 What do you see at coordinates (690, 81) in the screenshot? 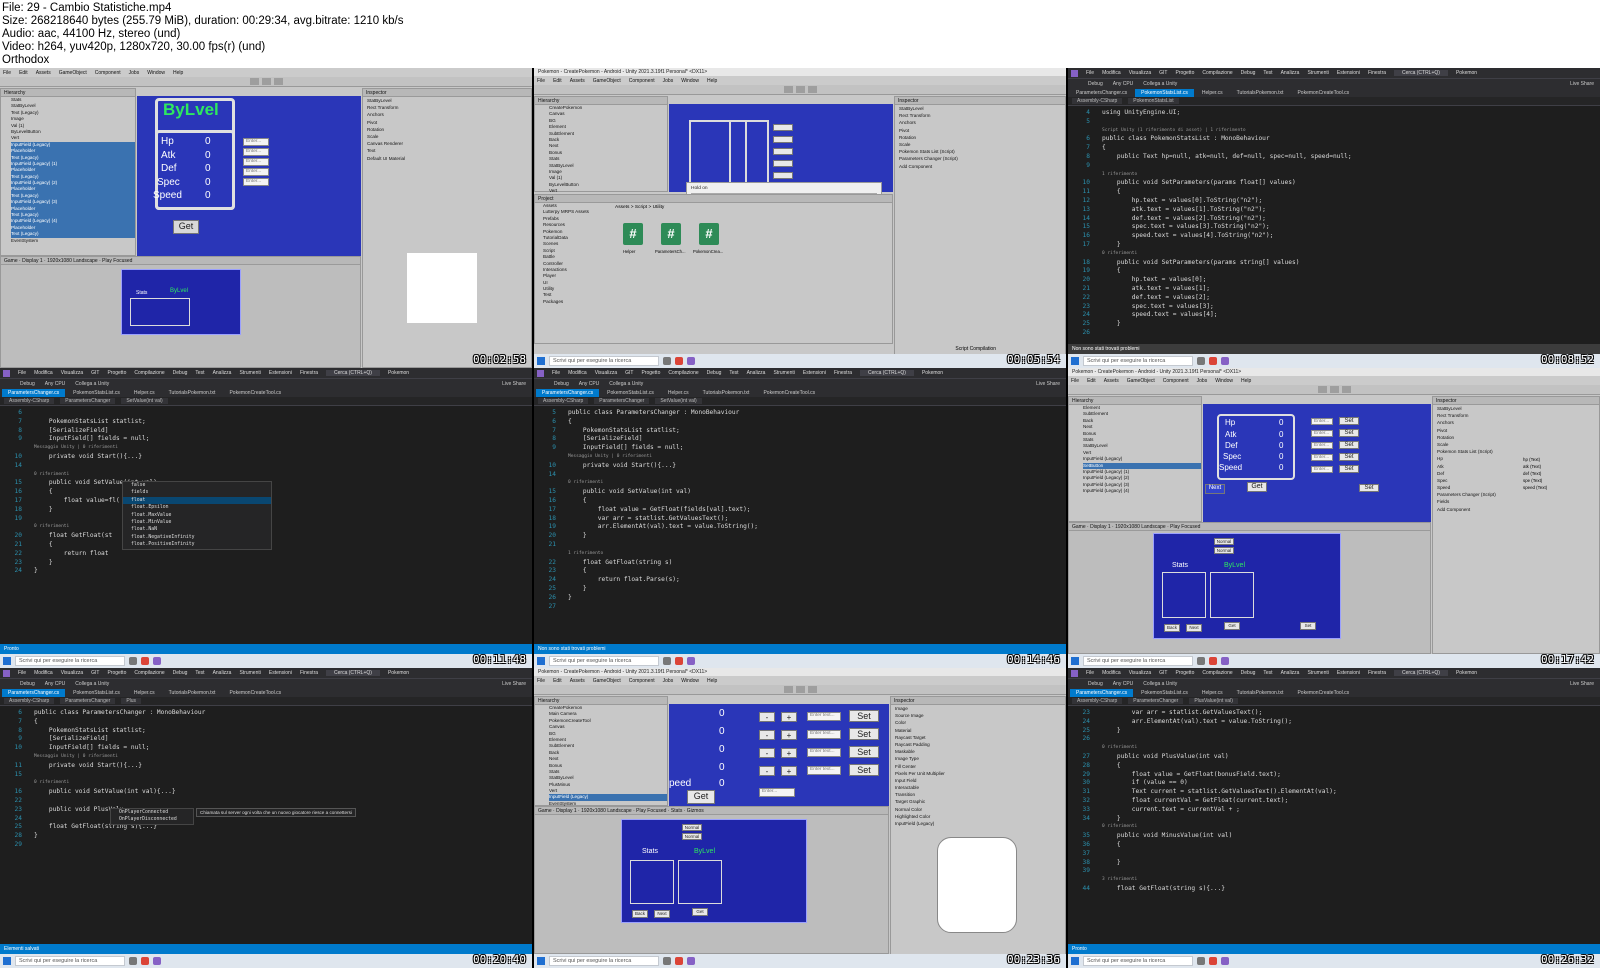
I see `menu-item: Window` at bounding box center [690, 81].